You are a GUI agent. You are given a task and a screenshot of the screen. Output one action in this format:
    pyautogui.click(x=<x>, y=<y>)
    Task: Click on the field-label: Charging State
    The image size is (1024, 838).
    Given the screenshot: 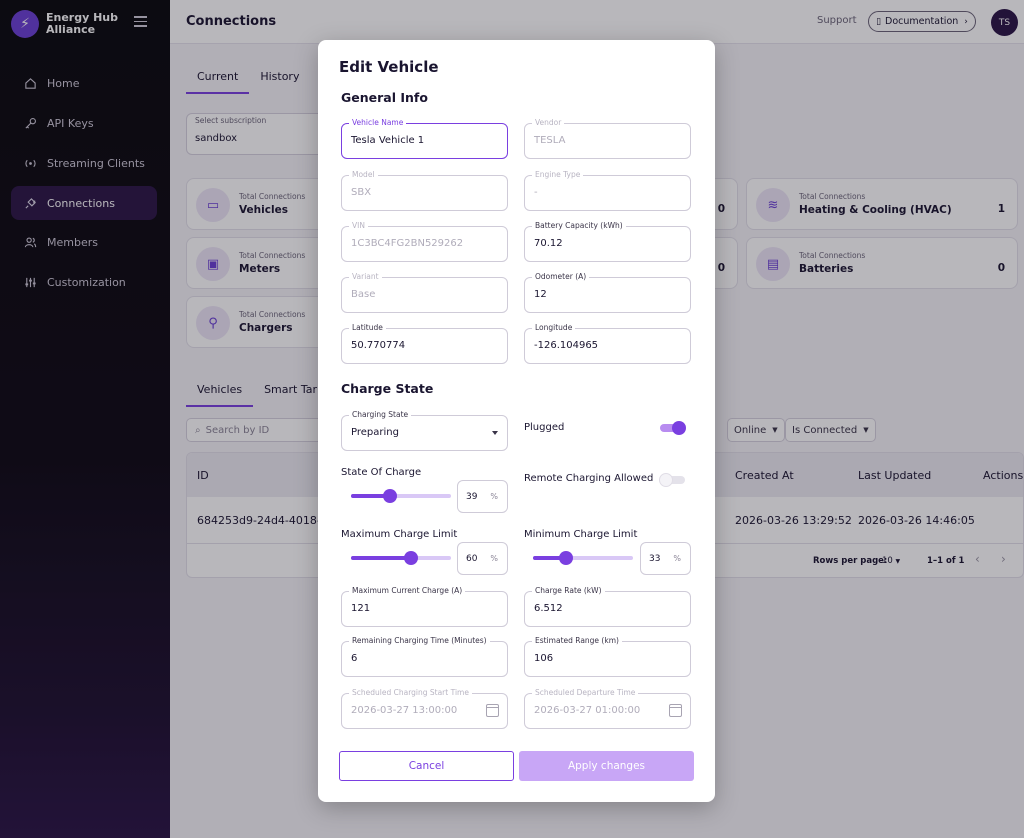 What is the action you would take?
    pyautogui.click(x=380, y=414)
    